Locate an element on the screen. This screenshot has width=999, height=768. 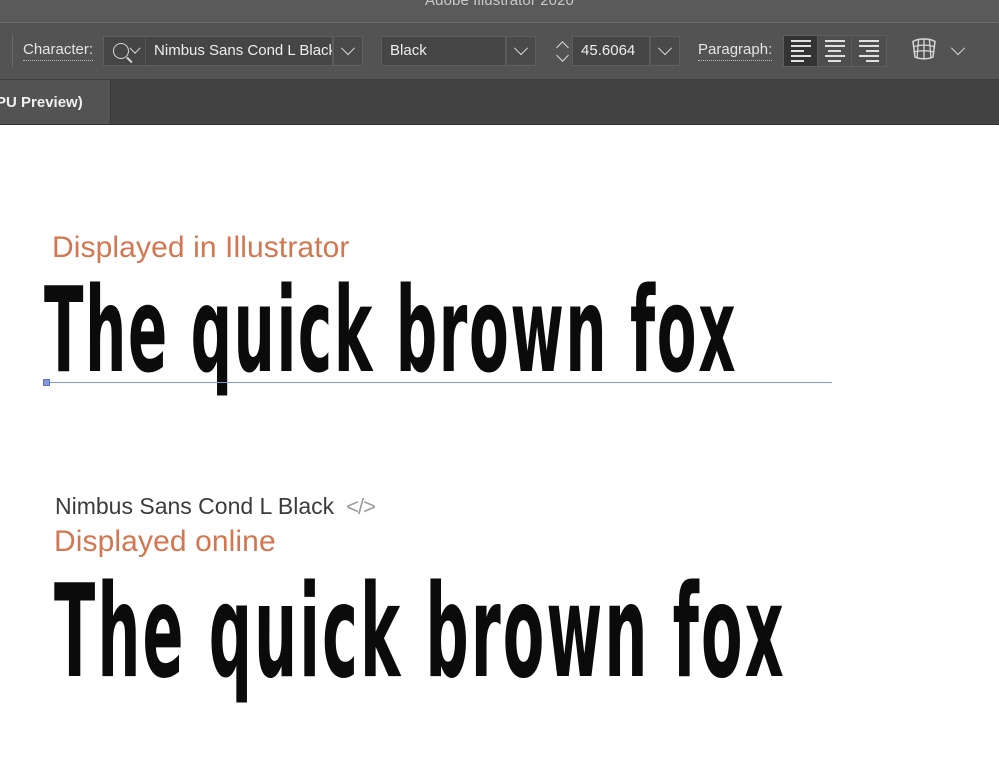
font-name-row: Nimbus Sans Cond L Black </> is located at coordinates (215, 506).